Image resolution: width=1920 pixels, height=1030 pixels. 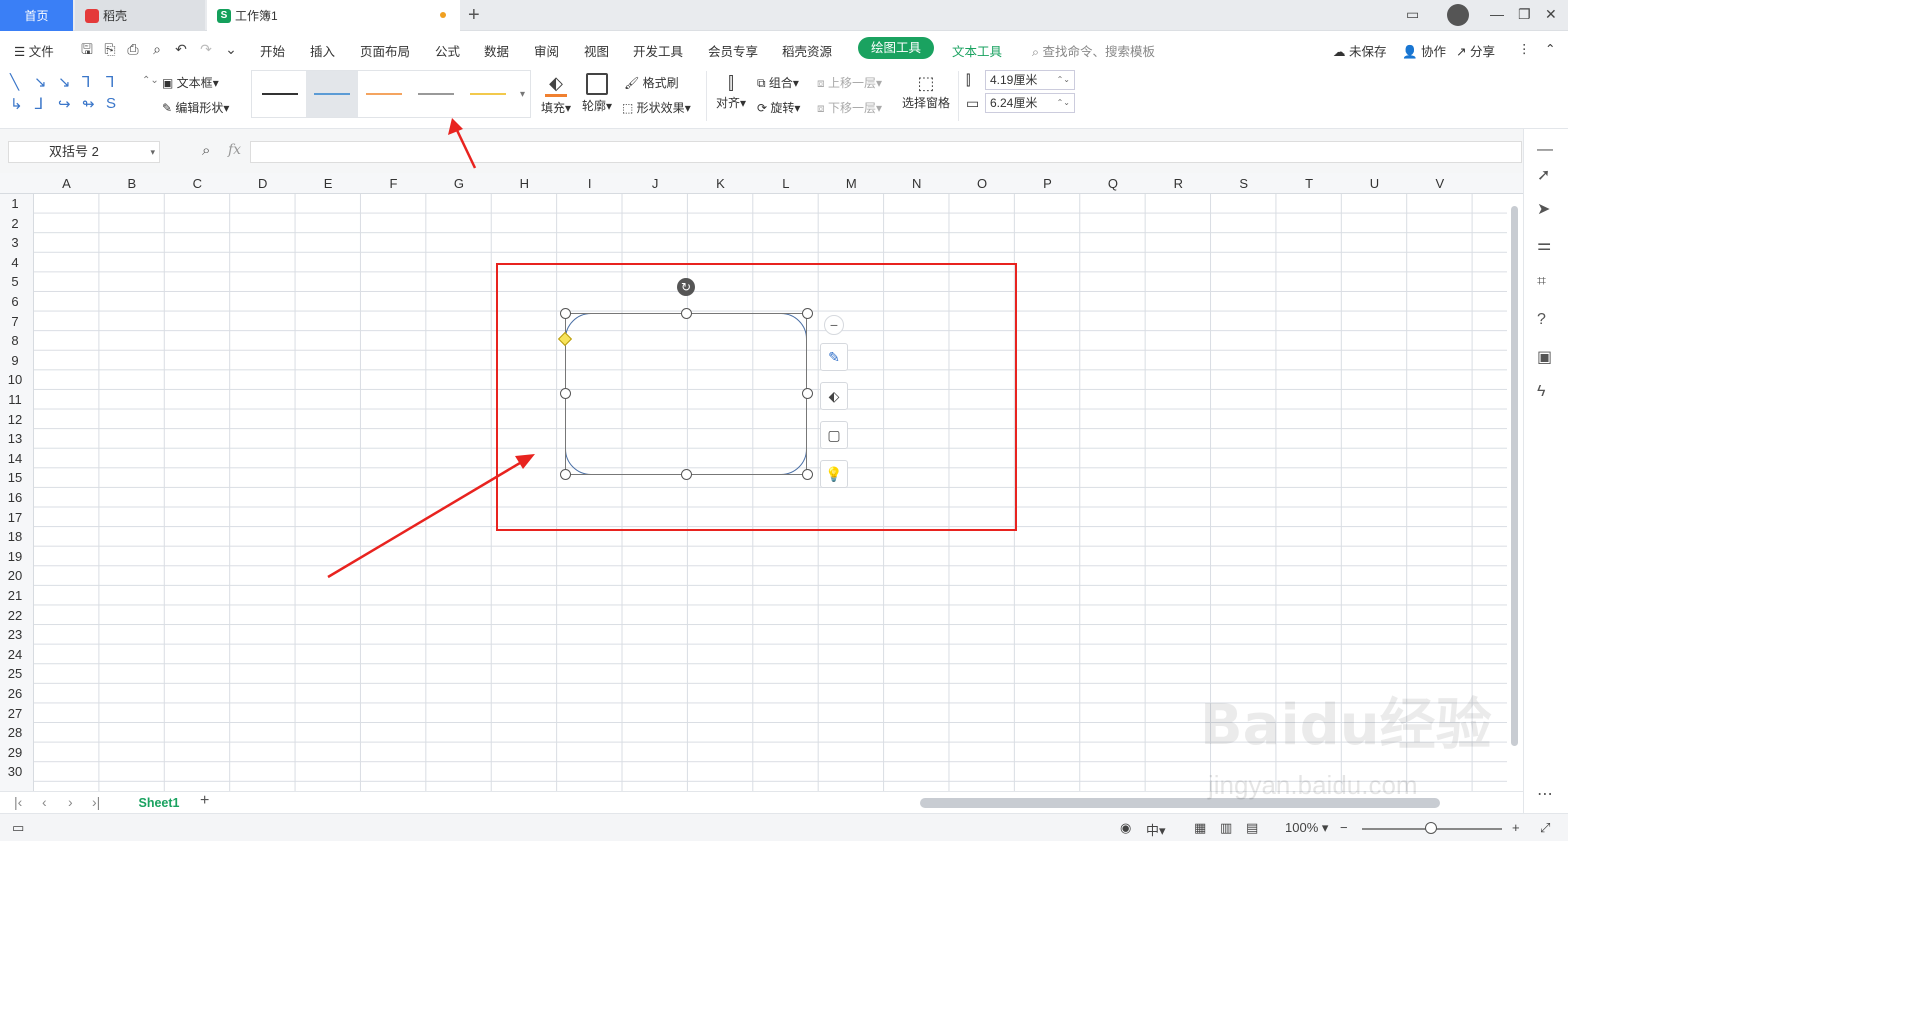 I want to click on style-gallery-more-icon: ▾, so click(x=522, y=94).